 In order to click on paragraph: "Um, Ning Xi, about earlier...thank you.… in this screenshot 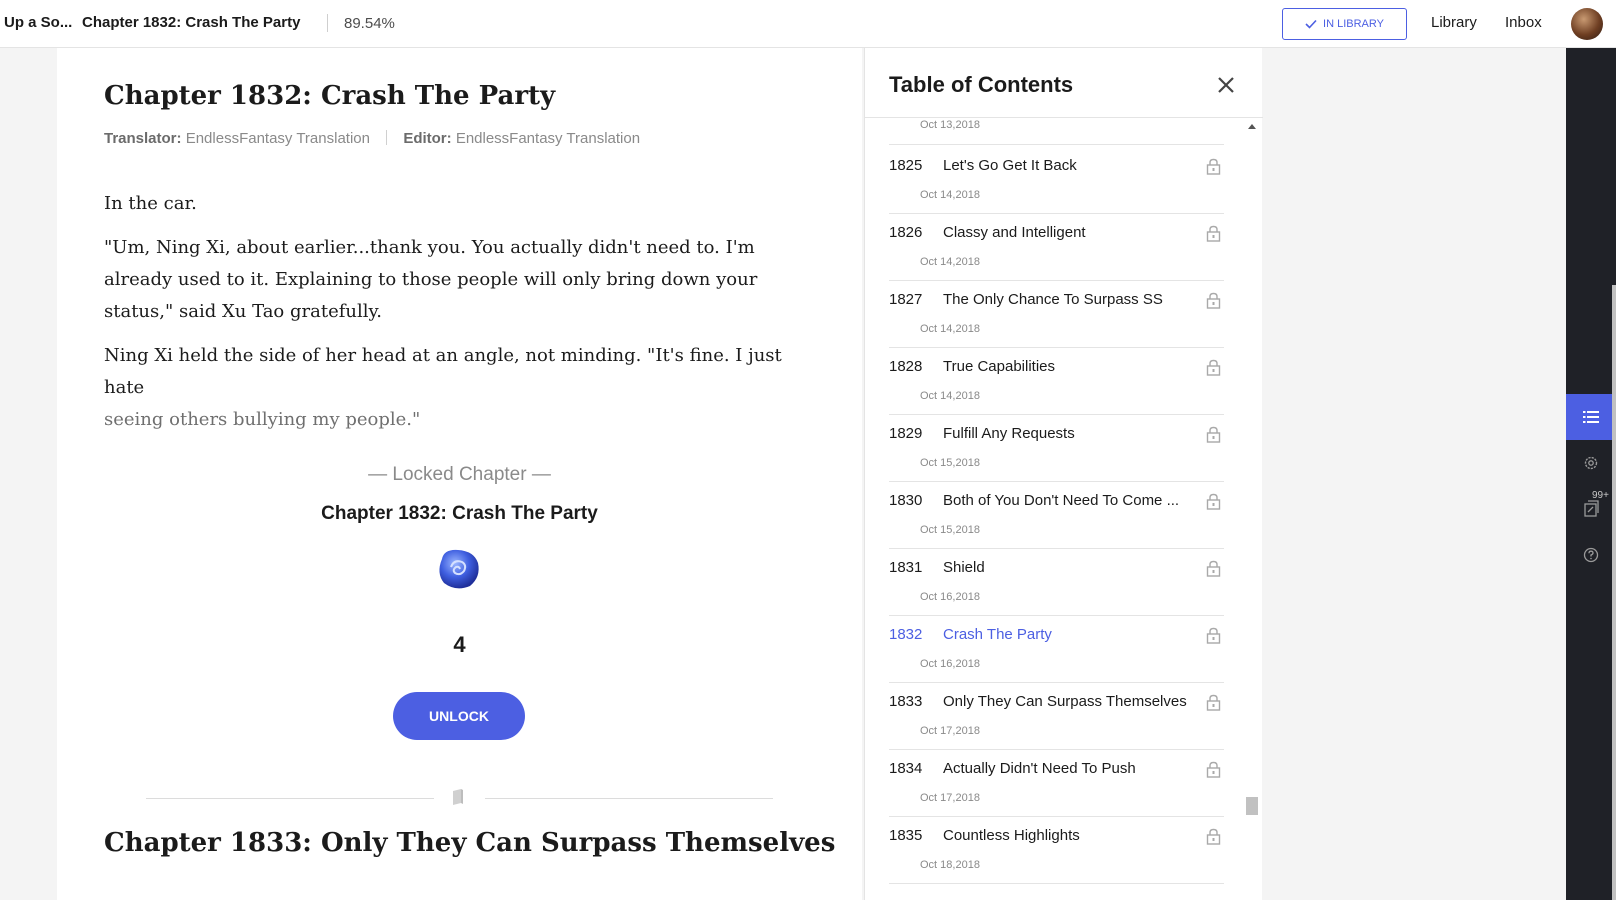, I will do `click(431, 279)`.